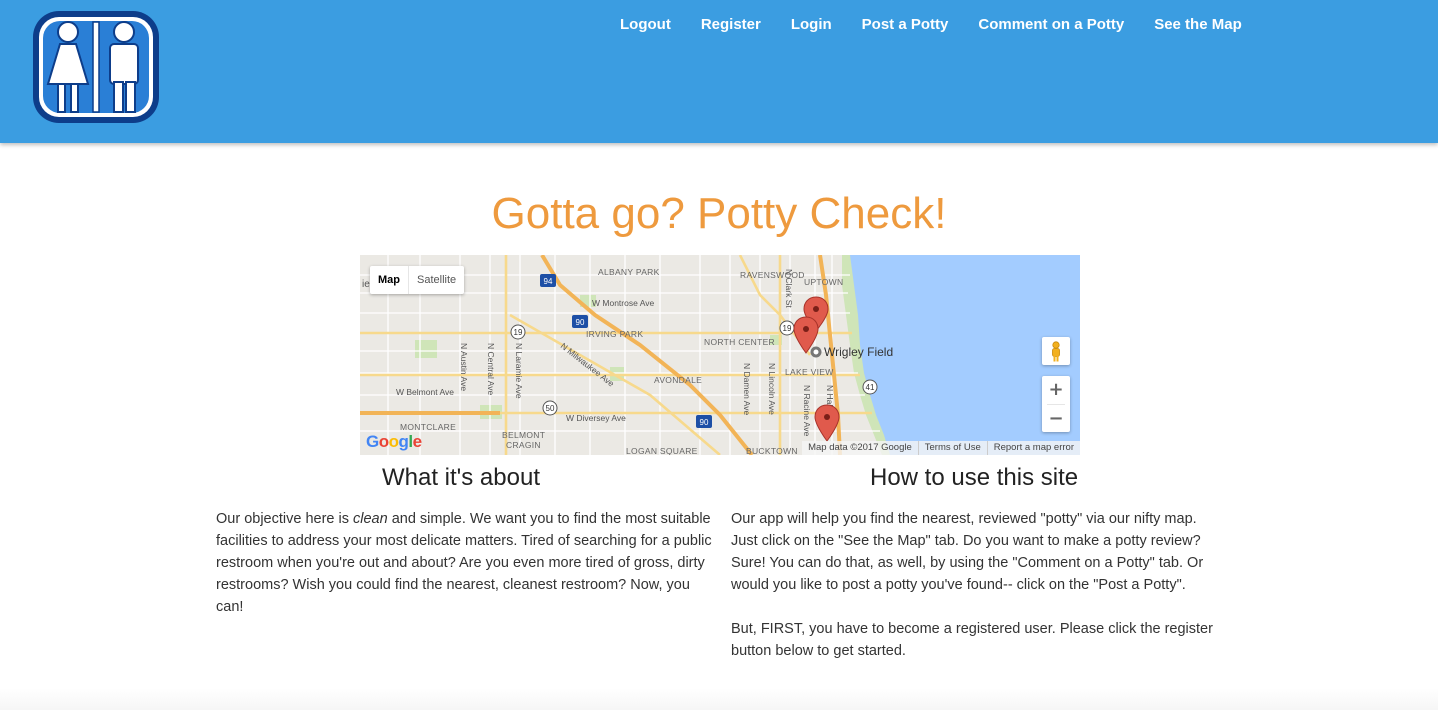  I want to click on restroom-logo-icon, so click(96, 67).